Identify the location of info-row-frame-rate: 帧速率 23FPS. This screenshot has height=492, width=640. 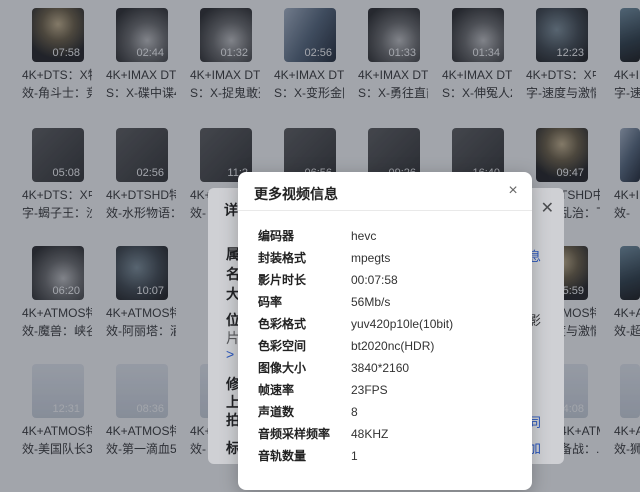
(388, 390).